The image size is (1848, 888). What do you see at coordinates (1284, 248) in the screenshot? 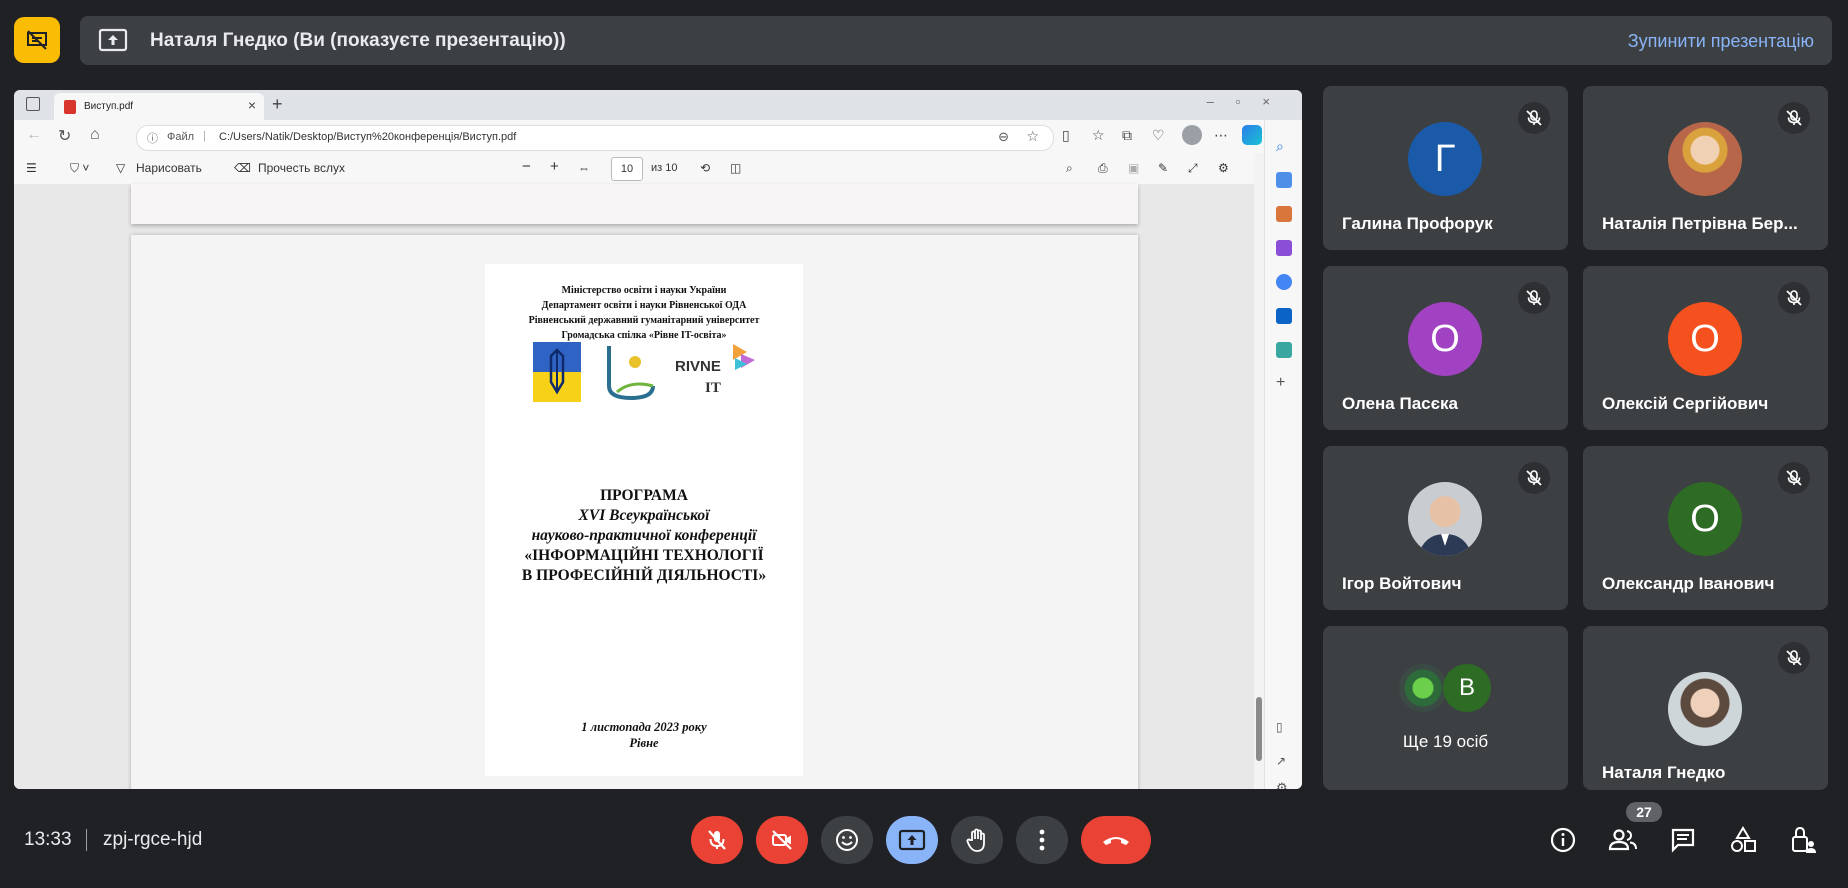
I see `sidebar-games-icon` at bounding box center [1284, 248].